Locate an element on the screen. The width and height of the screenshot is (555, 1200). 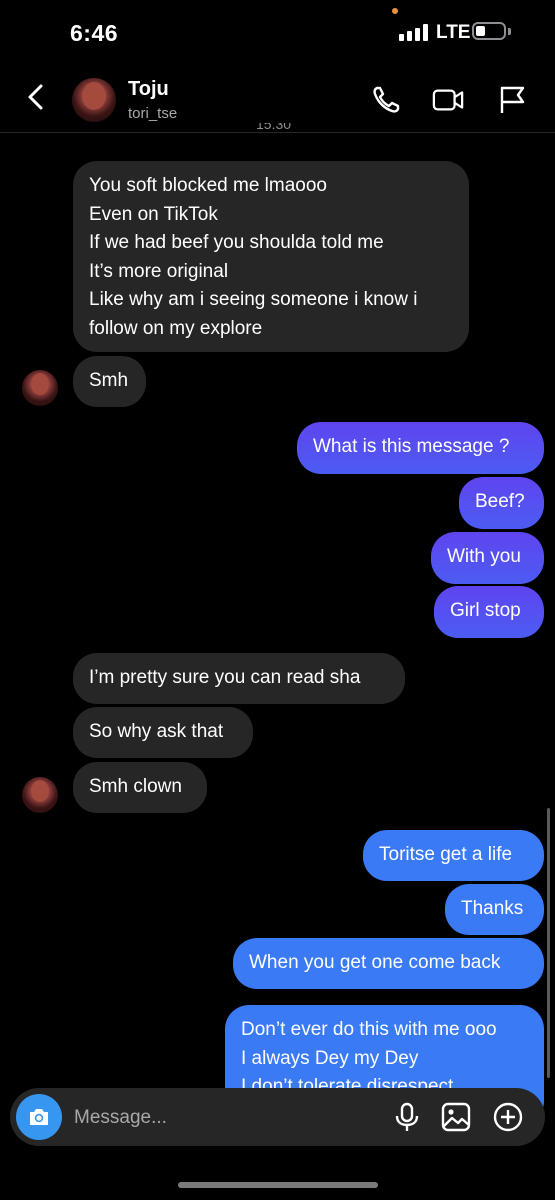
video-icon is located at coordinates (448, 100).